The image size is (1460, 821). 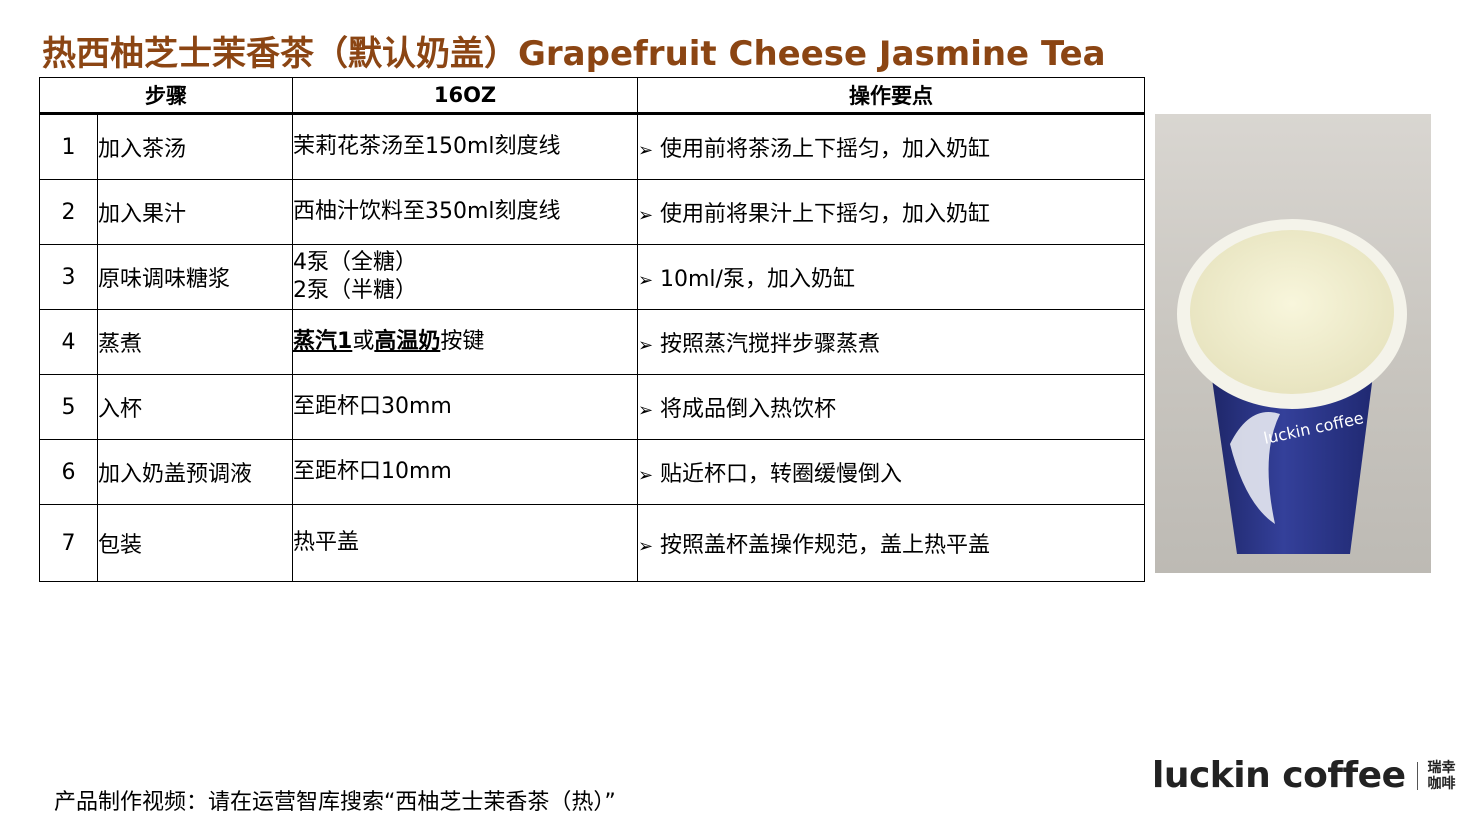 What do you see at coordinates (1441, 783) in the screenshot?
I see `brand-cn-line: 咖啡` at bounding box center [1441, 783].